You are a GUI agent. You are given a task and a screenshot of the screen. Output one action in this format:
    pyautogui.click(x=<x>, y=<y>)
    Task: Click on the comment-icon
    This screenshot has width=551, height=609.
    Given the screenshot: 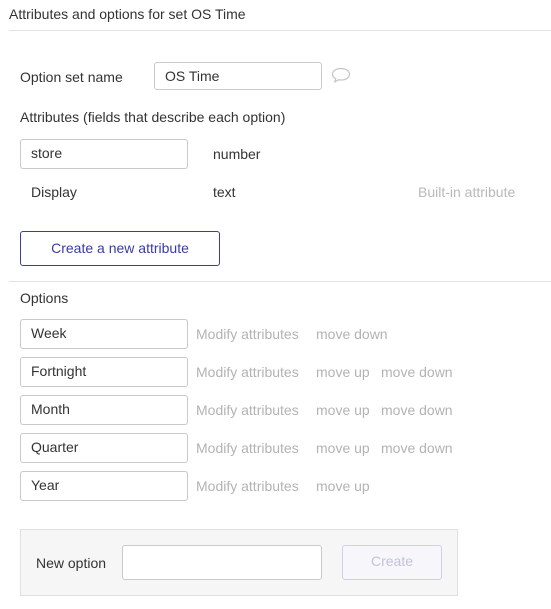 What is the action you would take?
    pyautogui.click(x=341, y=77)
    